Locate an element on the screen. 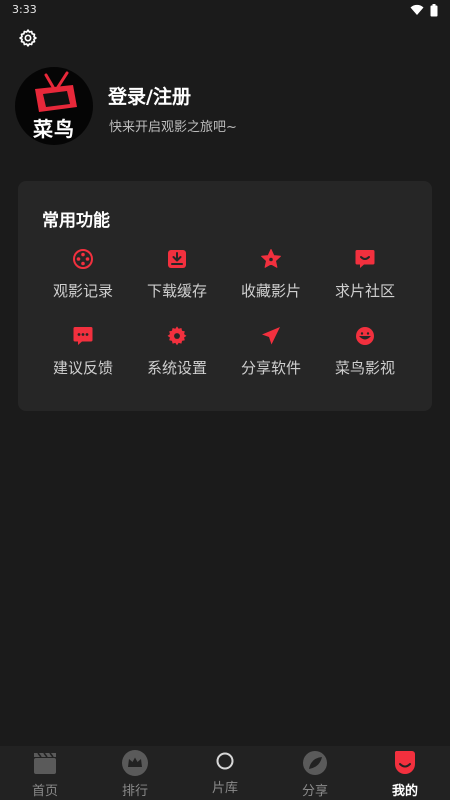  function-about-app: 菜鸟影视 is located at coordinates (365, 348).